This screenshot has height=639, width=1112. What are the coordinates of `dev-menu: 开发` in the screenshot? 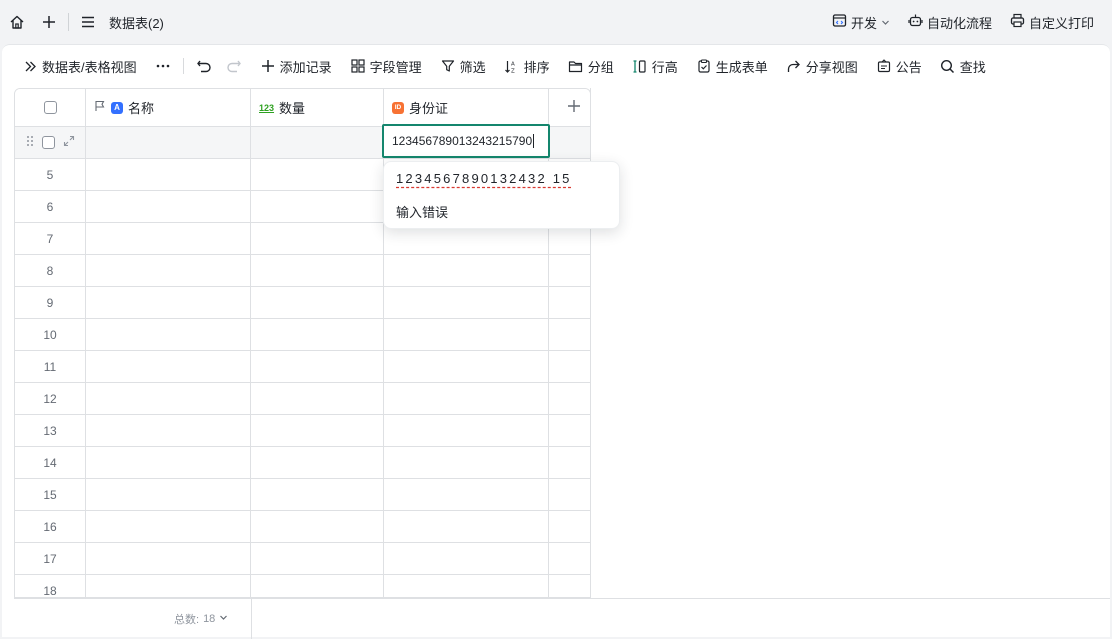 It's located at (861, 22).